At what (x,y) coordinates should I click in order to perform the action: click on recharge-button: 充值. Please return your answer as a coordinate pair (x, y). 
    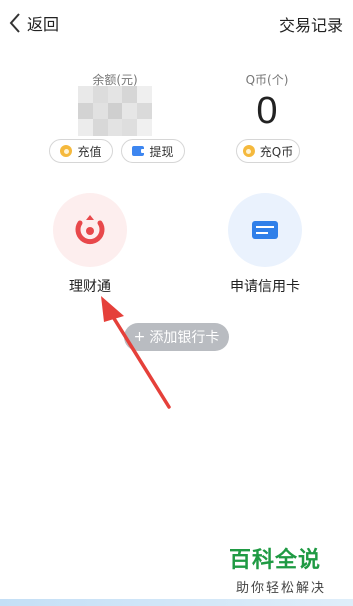
    Looking at the image, I should click on (81, 151).